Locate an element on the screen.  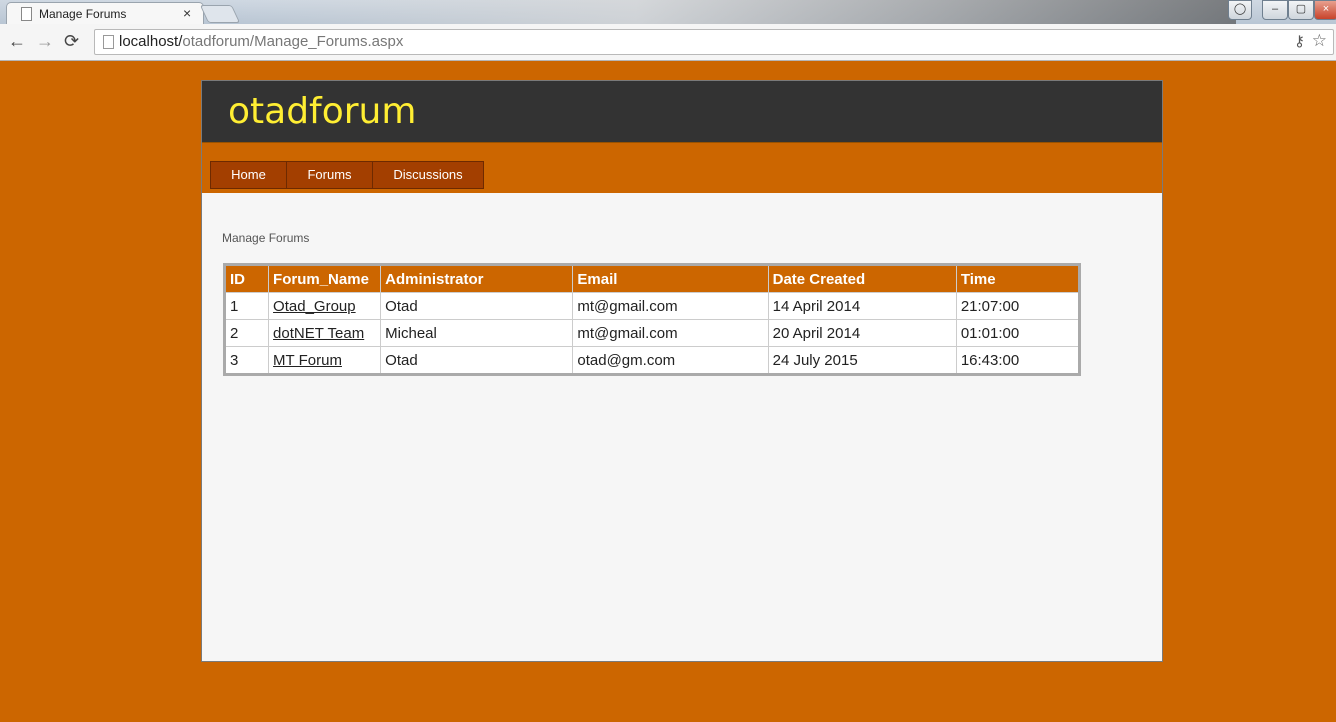
cell-administrator: Micheal is located at coordinates (477, 333).